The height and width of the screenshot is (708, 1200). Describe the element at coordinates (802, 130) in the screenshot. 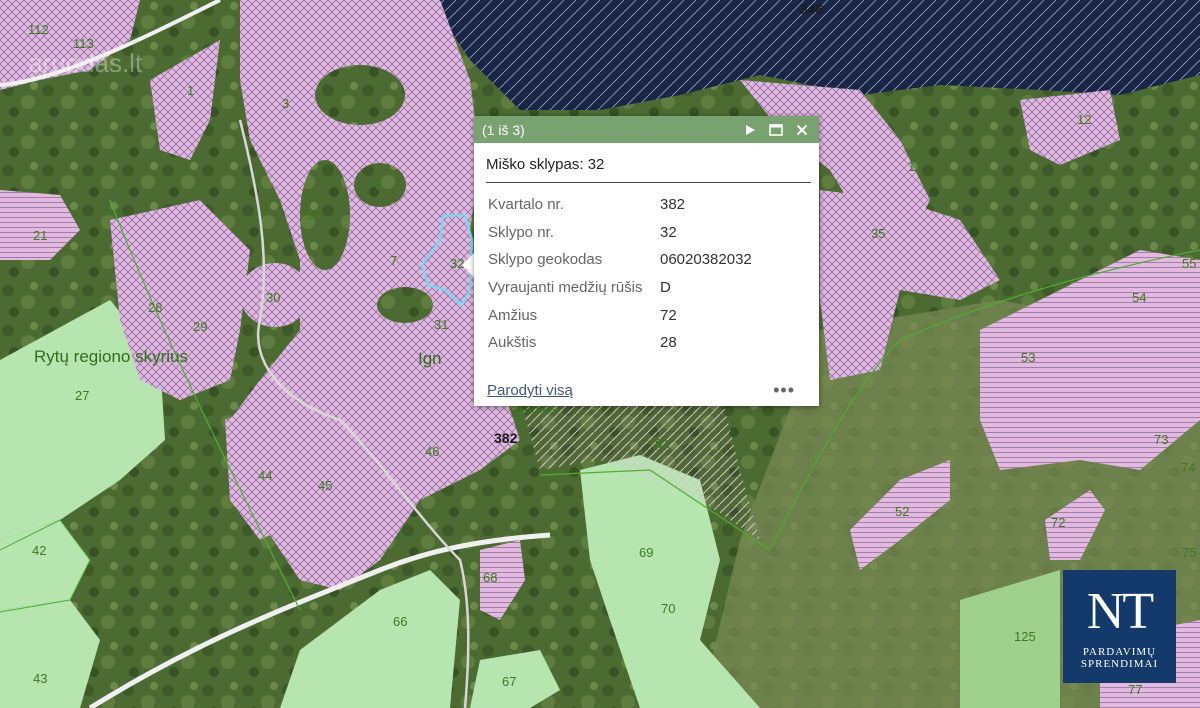

I see `close-icon` at that location.